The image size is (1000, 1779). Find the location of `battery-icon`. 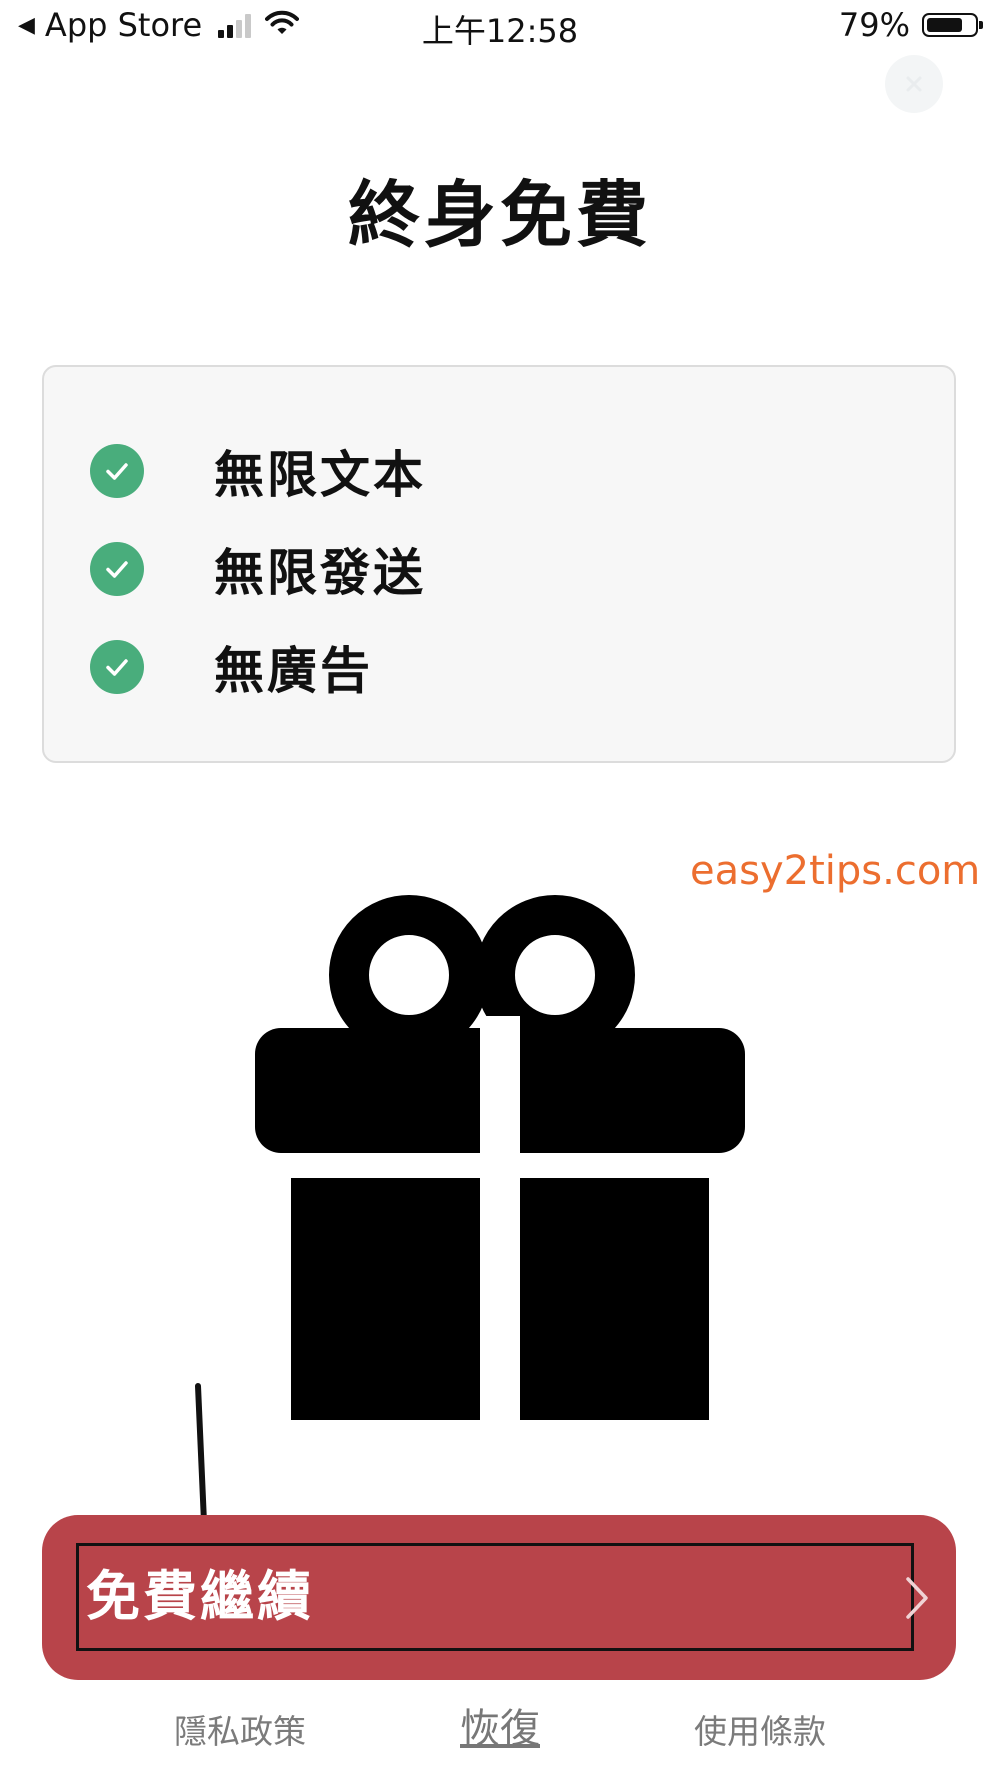

battery-icon is located at coordinates (952, 25).